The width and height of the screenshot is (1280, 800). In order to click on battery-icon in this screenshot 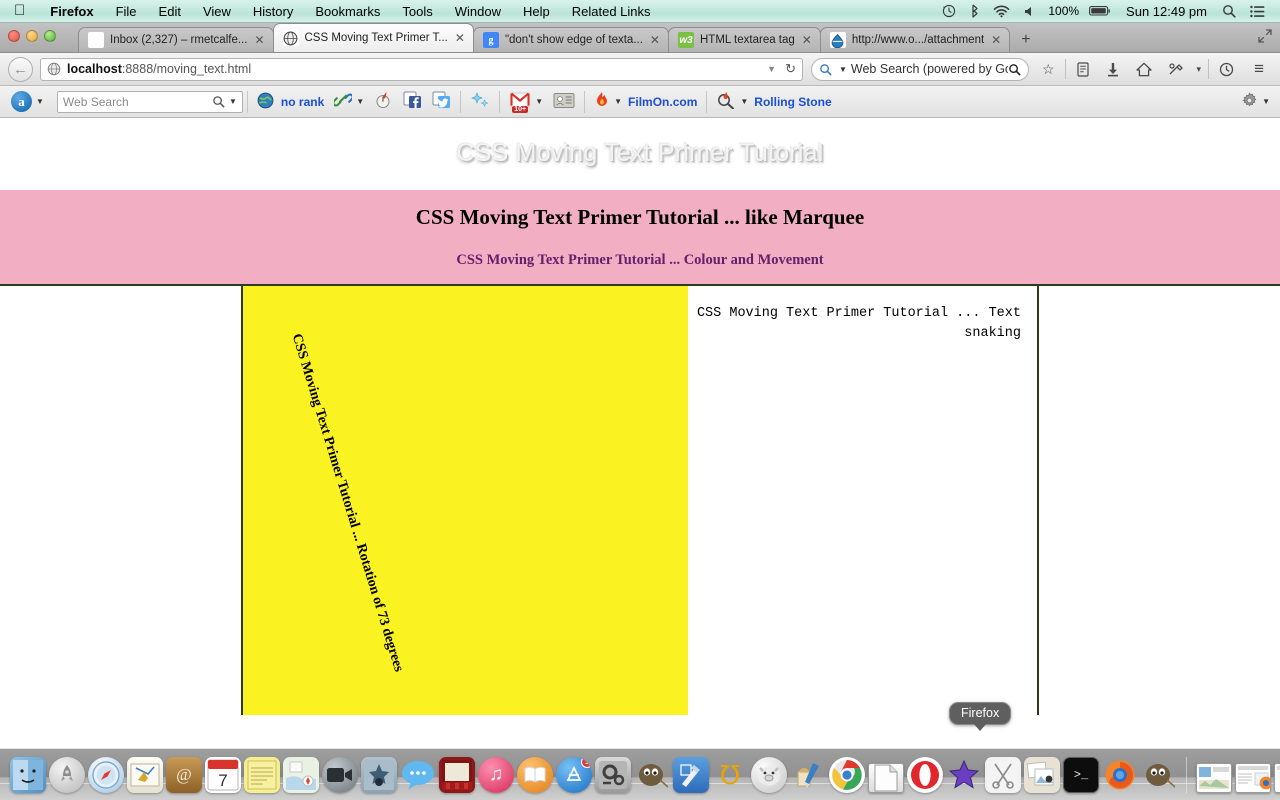, I will do `click(1100, 11)`.